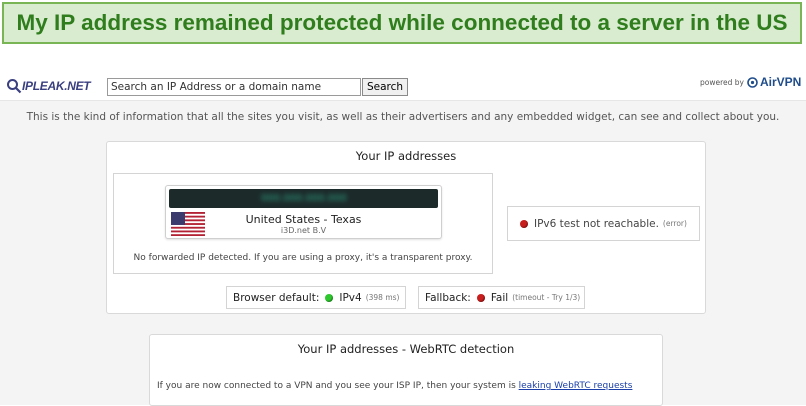  I want to click on fallback-pill: Fallback: Fail (timeout - Try 1/3), so click(501, 297).